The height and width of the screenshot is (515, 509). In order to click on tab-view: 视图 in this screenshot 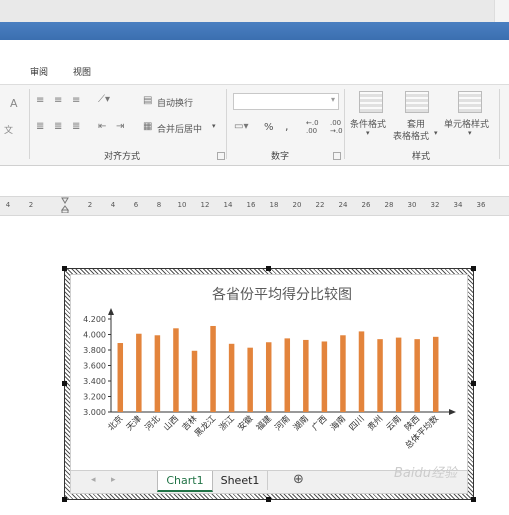, I will do `click(82, 71)`.